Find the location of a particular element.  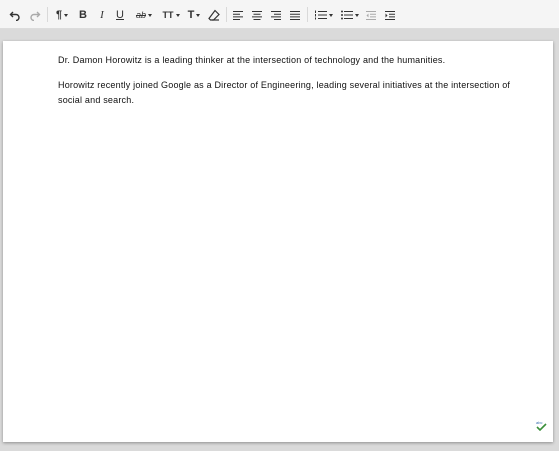

bulleted-list-button is located at coordinates (350, 15).